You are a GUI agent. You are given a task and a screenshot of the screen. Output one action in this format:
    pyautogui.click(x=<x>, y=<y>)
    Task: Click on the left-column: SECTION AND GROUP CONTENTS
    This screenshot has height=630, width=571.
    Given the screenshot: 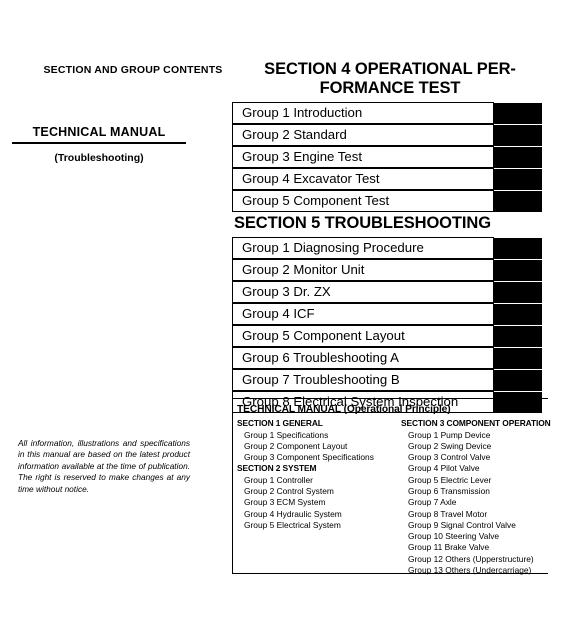 What is the action you would take?
    pyautogui.click(x=133, y=70)
    